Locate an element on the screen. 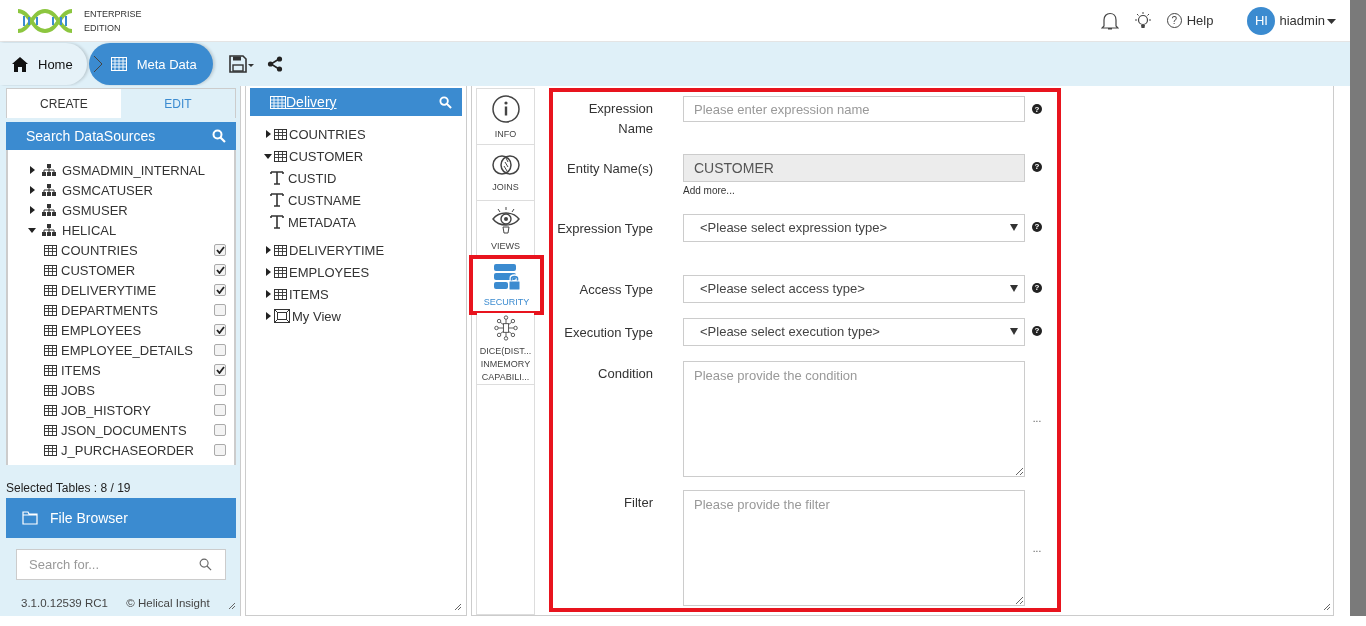 Image resolution: width=1366 pixels, height=626 pixels. tree-item: EMPLOYEE_DETAILS is located at coordinates (135, 350).